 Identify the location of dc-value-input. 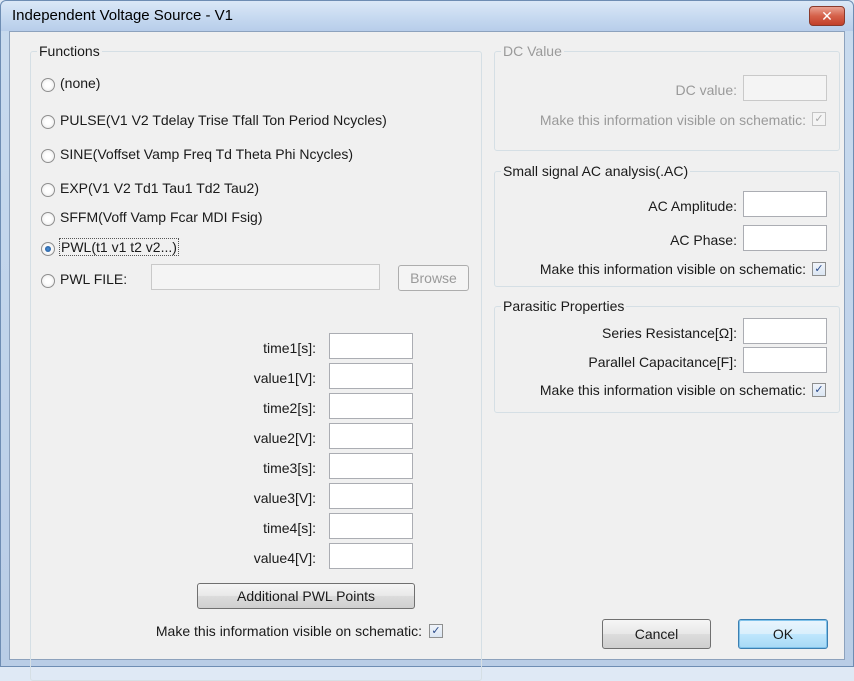
(785, 88).